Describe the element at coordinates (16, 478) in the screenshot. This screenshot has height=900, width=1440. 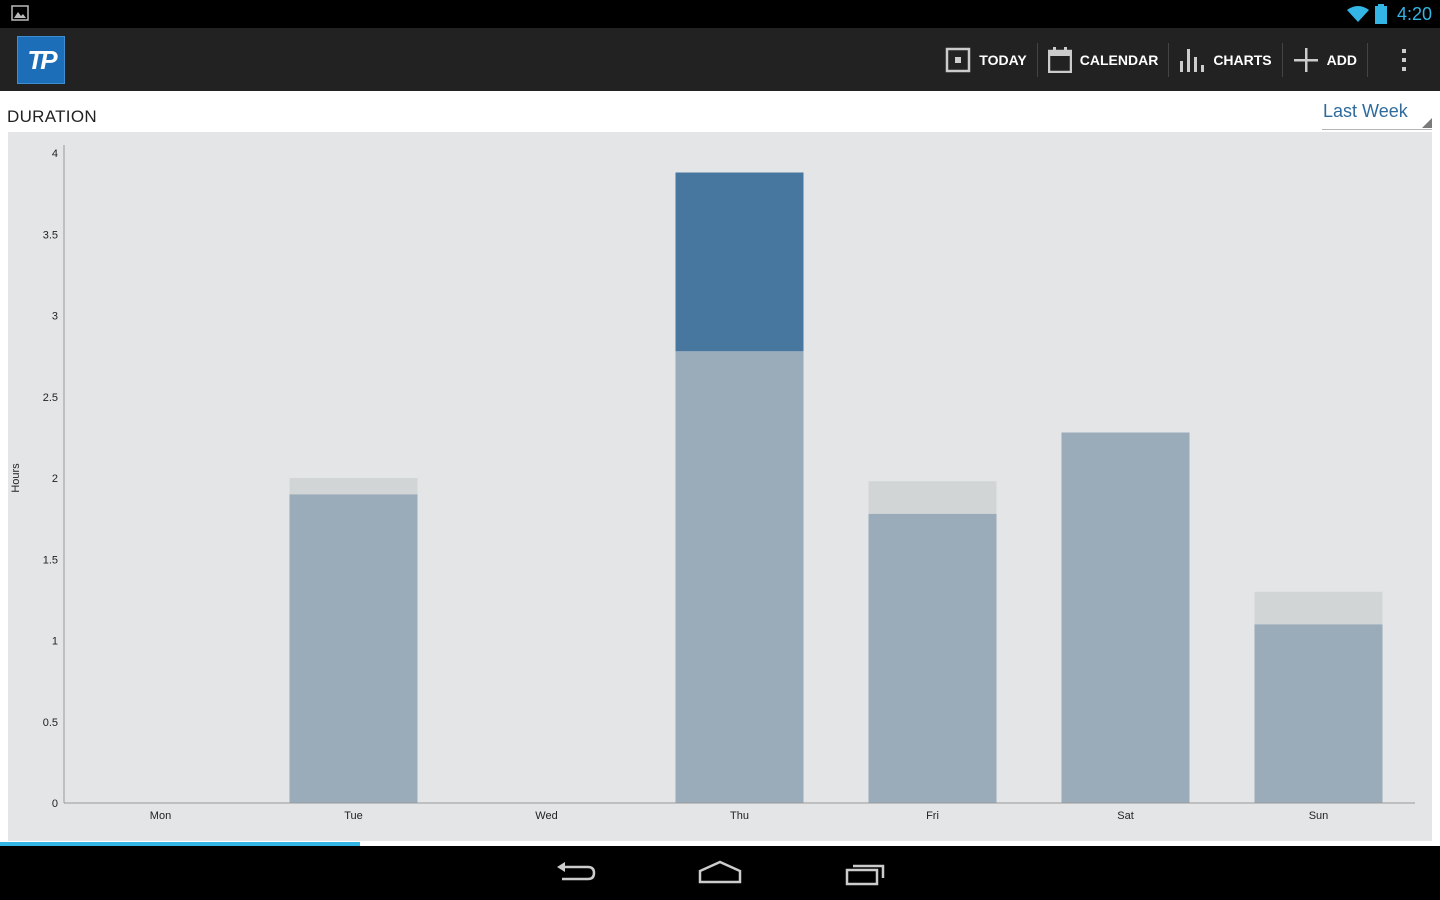
I see `y-axis-label: Hours` at that location.